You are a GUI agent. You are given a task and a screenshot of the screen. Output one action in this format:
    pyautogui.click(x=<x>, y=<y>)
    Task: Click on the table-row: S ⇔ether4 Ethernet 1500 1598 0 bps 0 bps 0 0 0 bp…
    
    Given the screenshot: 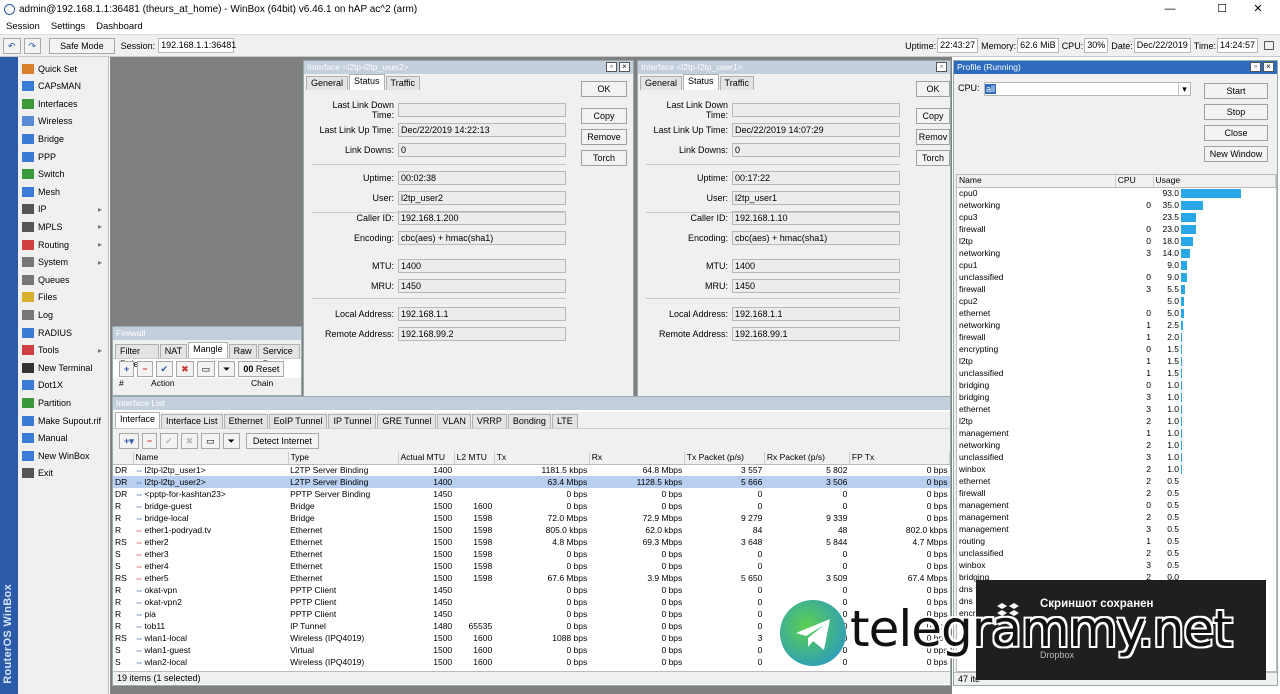 What is the action you would take?
    pyautogui.click(x=531, y=566)
    